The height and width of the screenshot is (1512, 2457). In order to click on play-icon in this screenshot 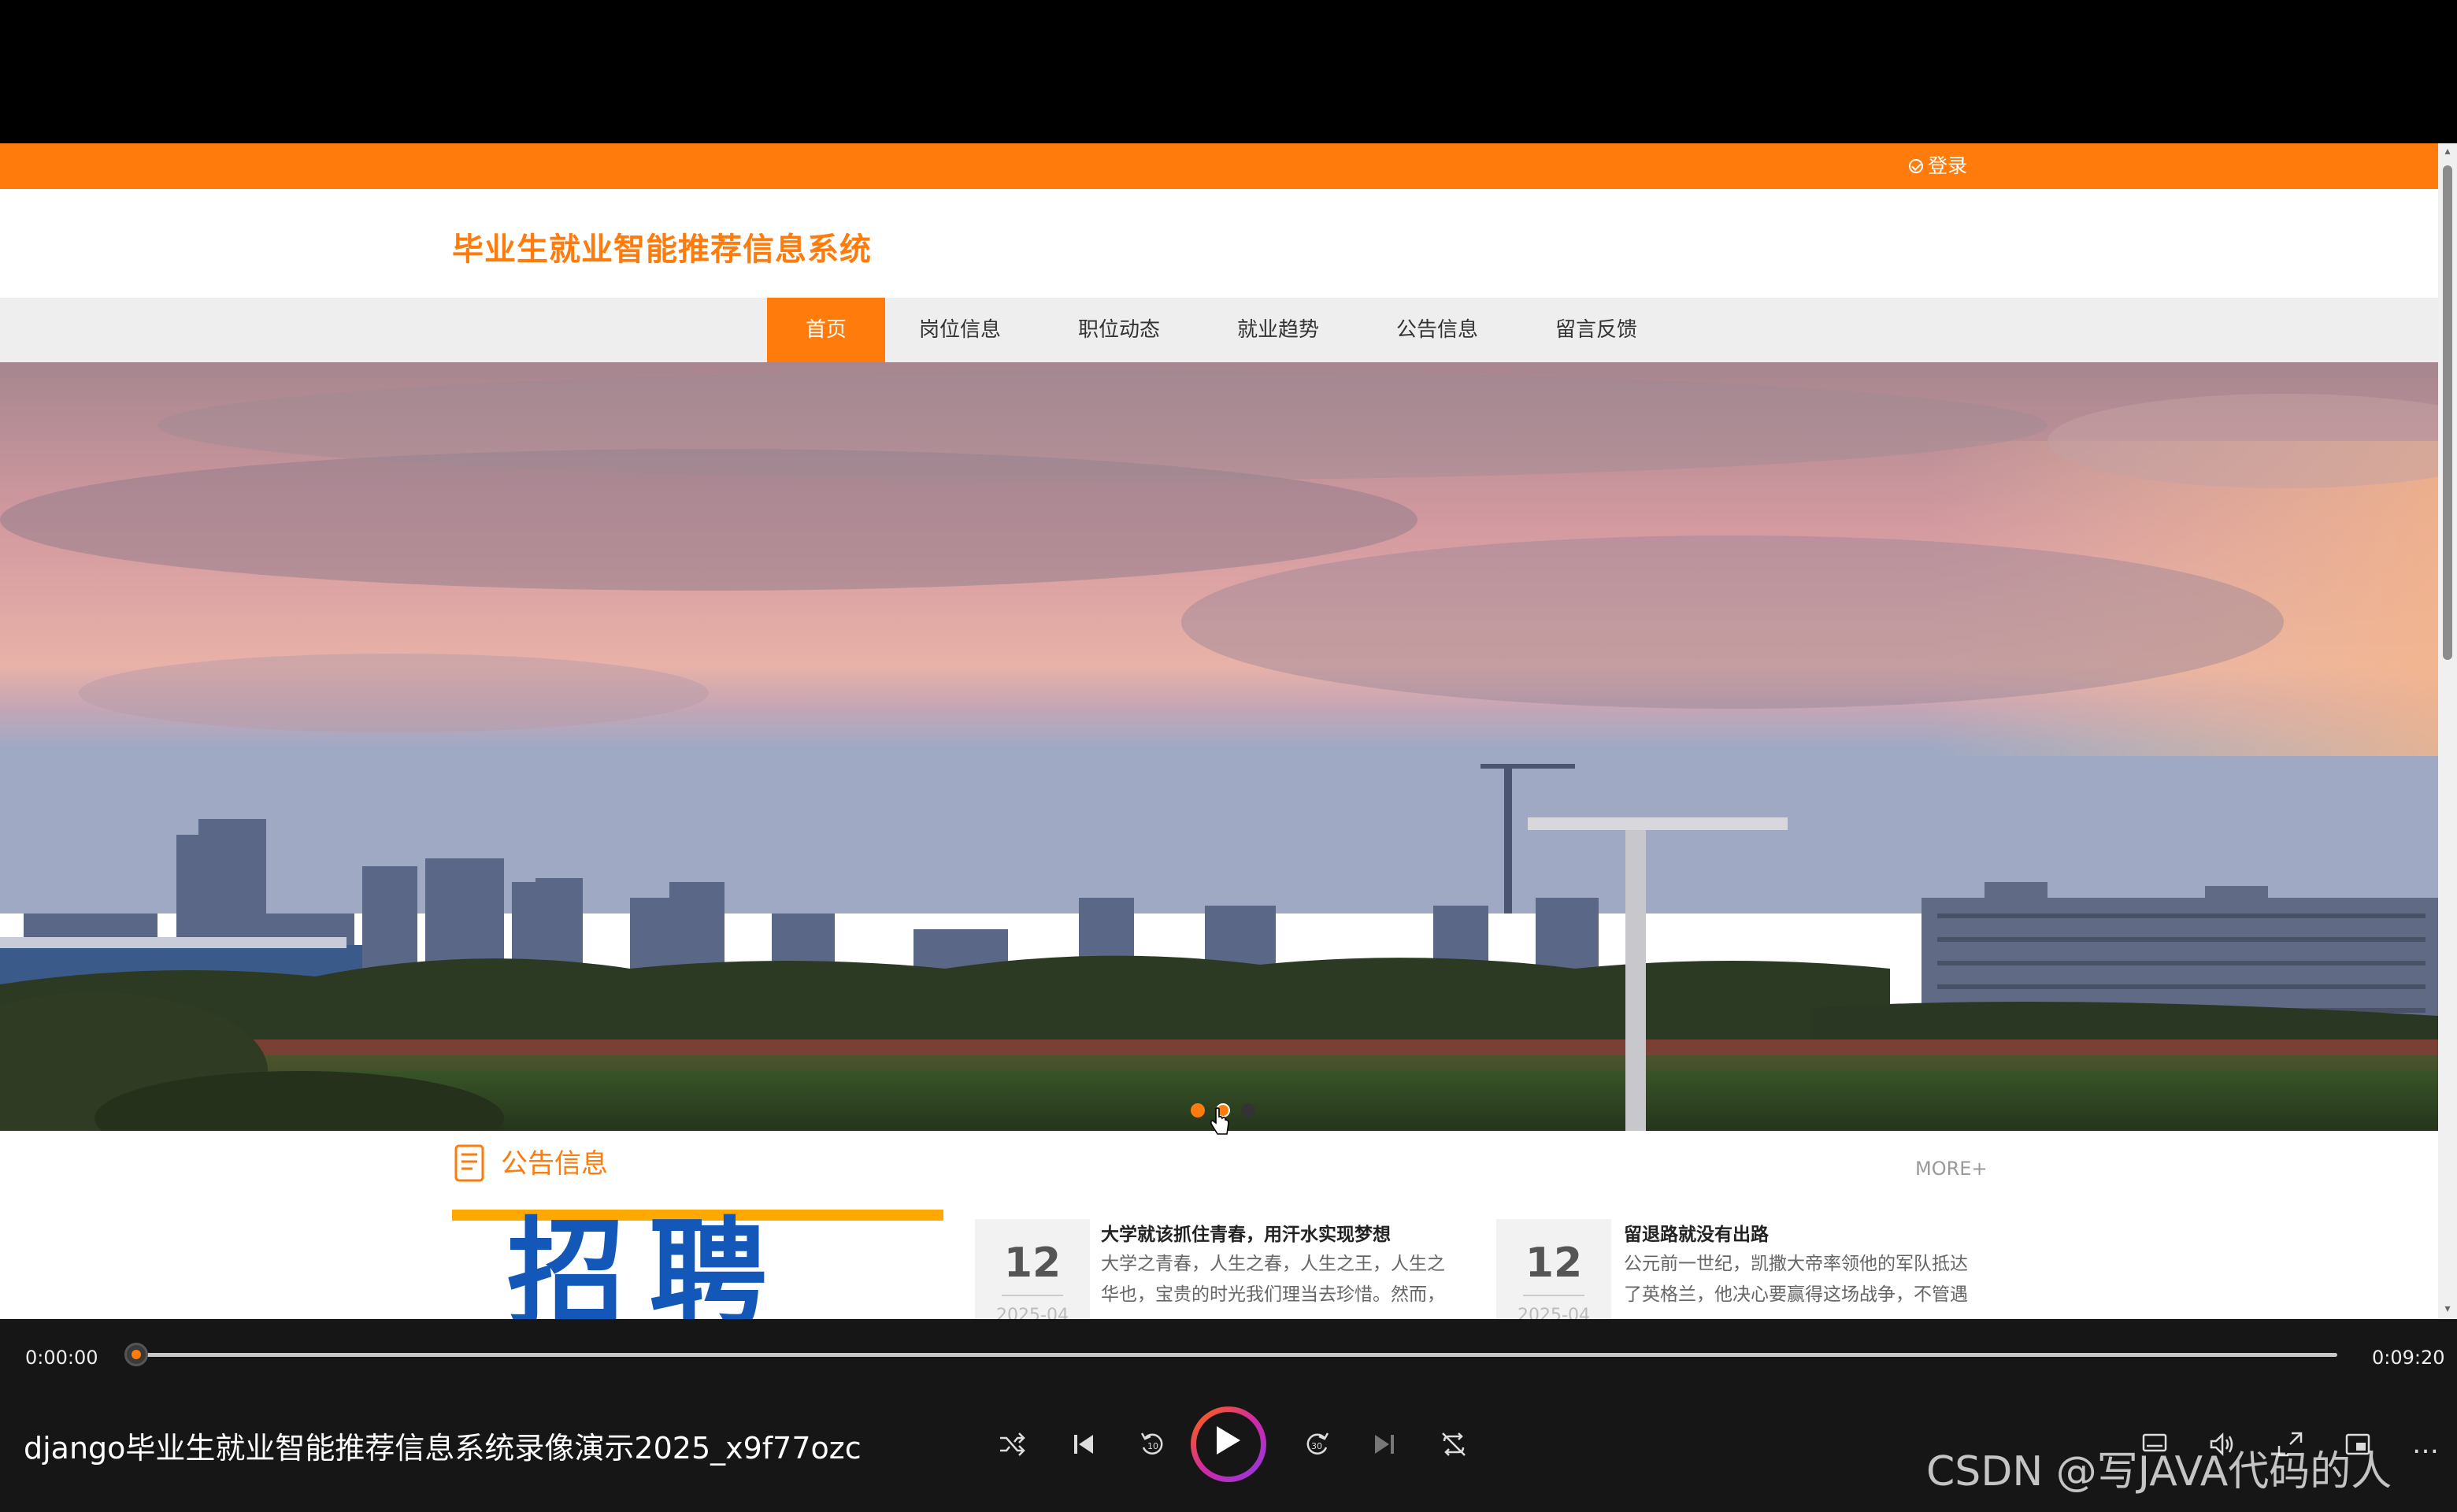, I will do `click(1228, 1440)`.